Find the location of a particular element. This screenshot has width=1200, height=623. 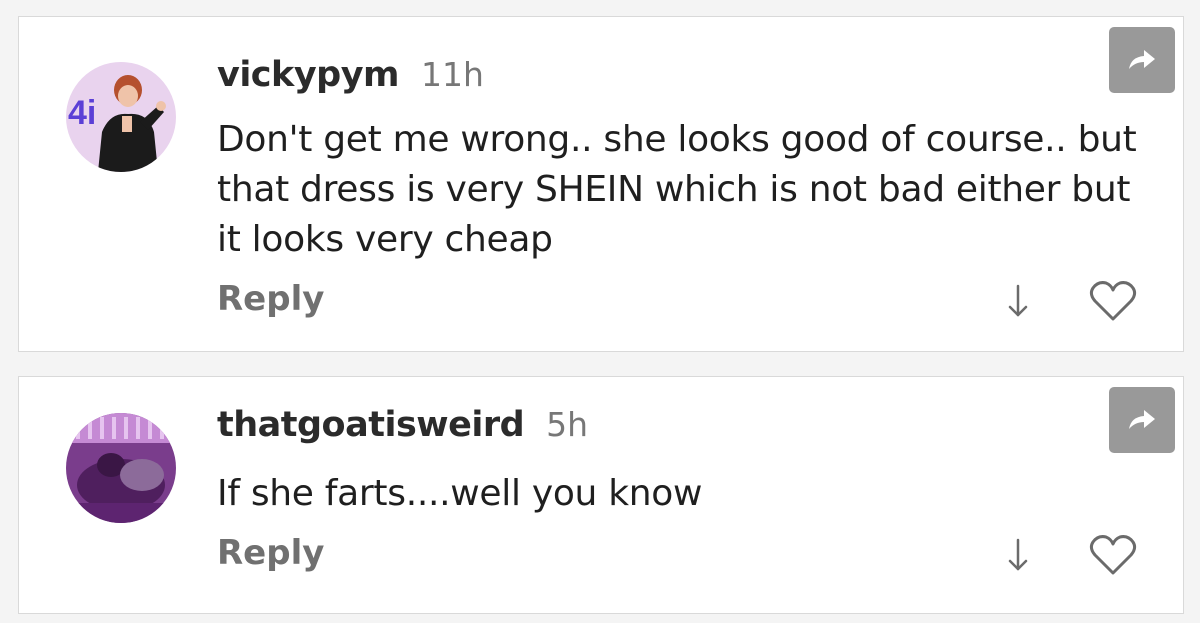

avatar: 4i is located at coordinates (121, 117).